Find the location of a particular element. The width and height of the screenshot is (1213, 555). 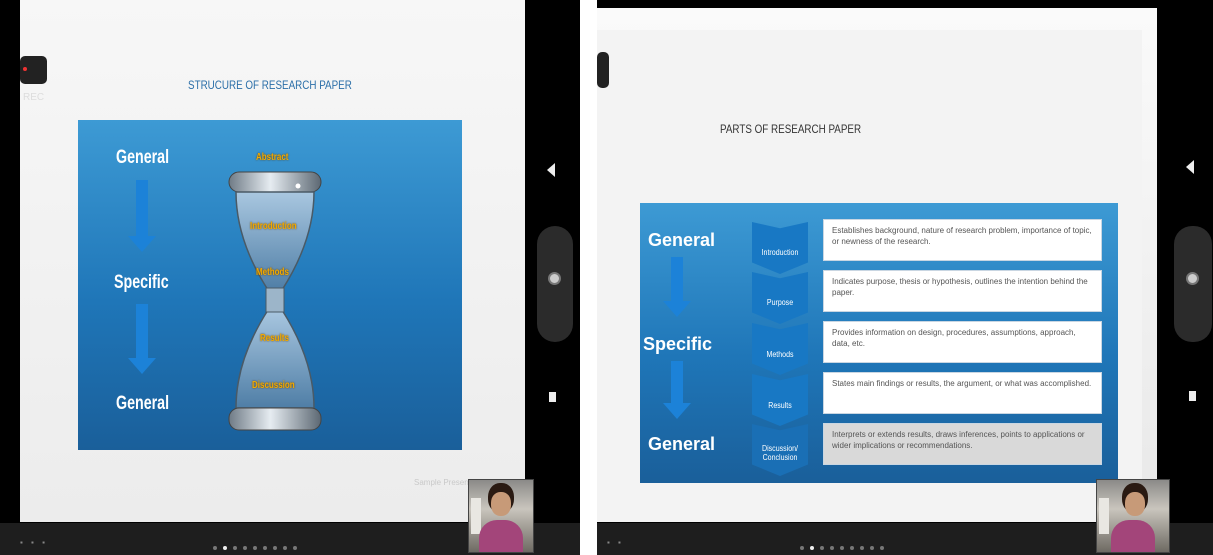

hourglass-label-introduction: Introduction is located at coordinates (273, 226).